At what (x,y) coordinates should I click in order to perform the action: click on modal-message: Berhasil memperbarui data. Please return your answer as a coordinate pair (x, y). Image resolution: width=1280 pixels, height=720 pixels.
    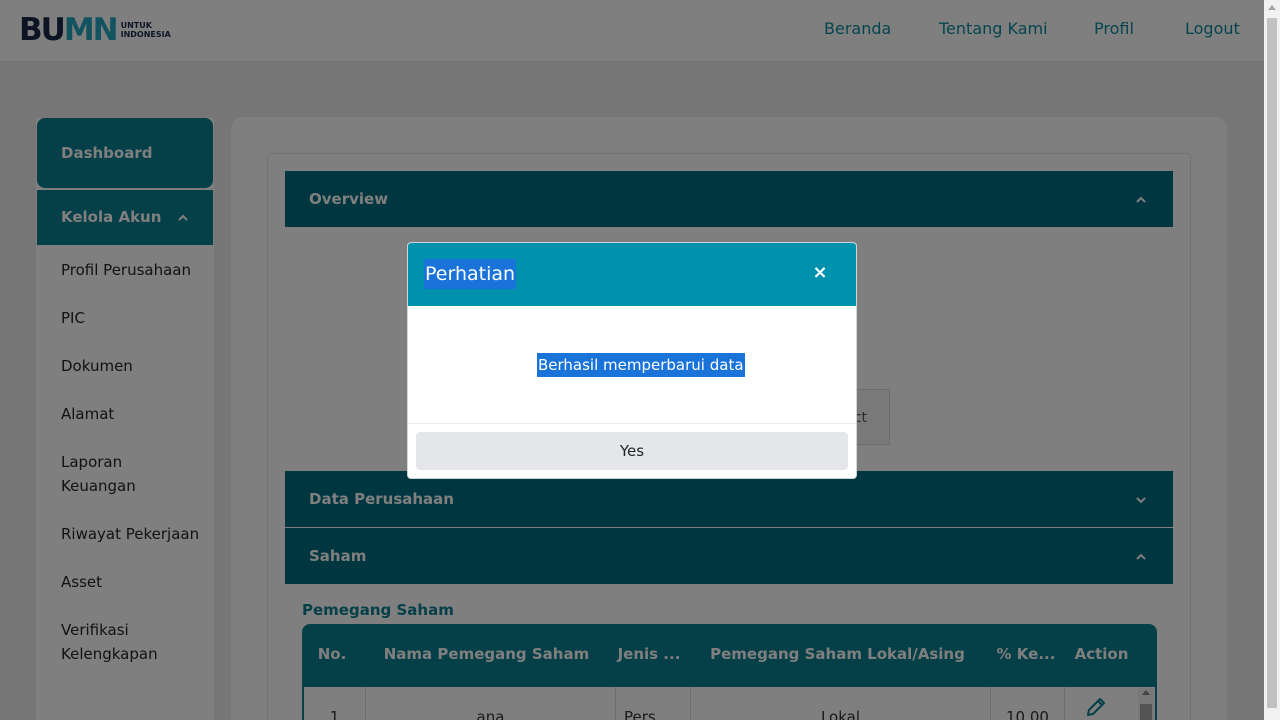
    Looking at the image, I should click on (641, 365).